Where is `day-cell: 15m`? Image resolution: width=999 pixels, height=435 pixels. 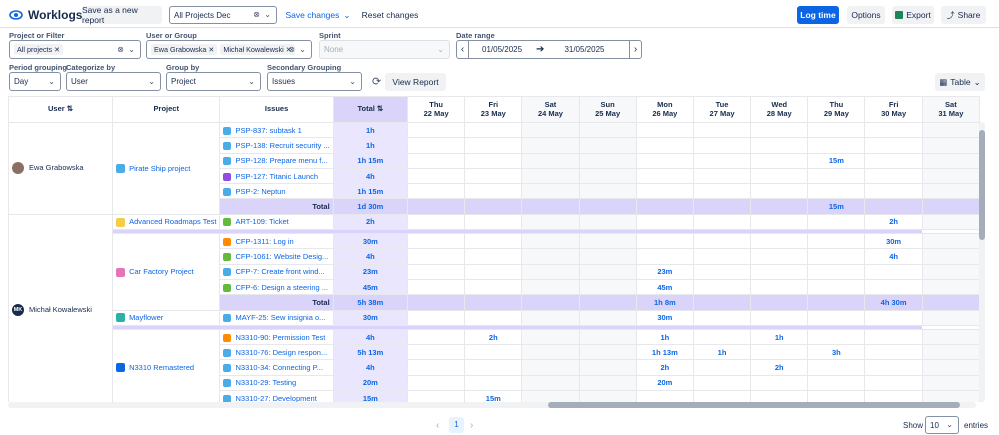 day-cell: 15m is located at coordinates (493, 396).